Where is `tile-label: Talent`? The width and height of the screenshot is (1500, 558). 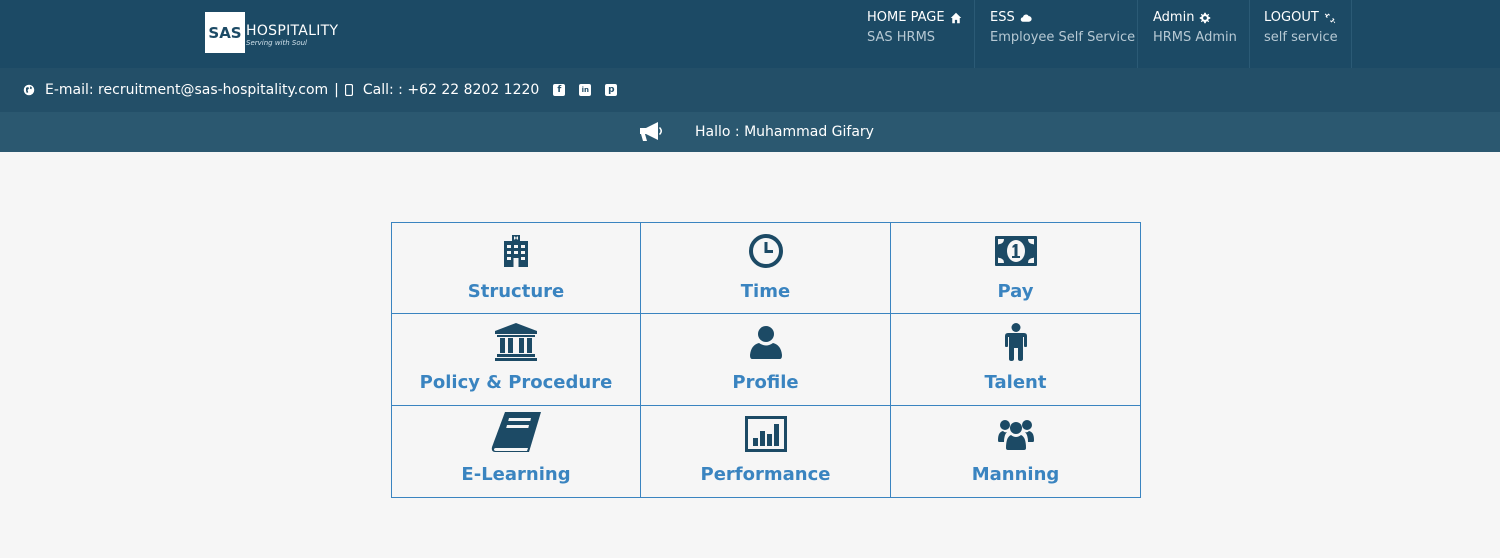
tile-label: Talent is located at coordinates (1015, 382).